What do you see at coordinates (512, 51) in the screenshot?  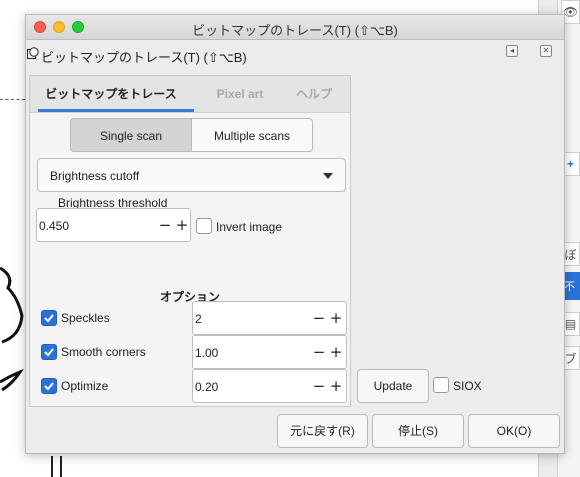 I see `undock-icon: ◂` at bounding box center [512, 51].